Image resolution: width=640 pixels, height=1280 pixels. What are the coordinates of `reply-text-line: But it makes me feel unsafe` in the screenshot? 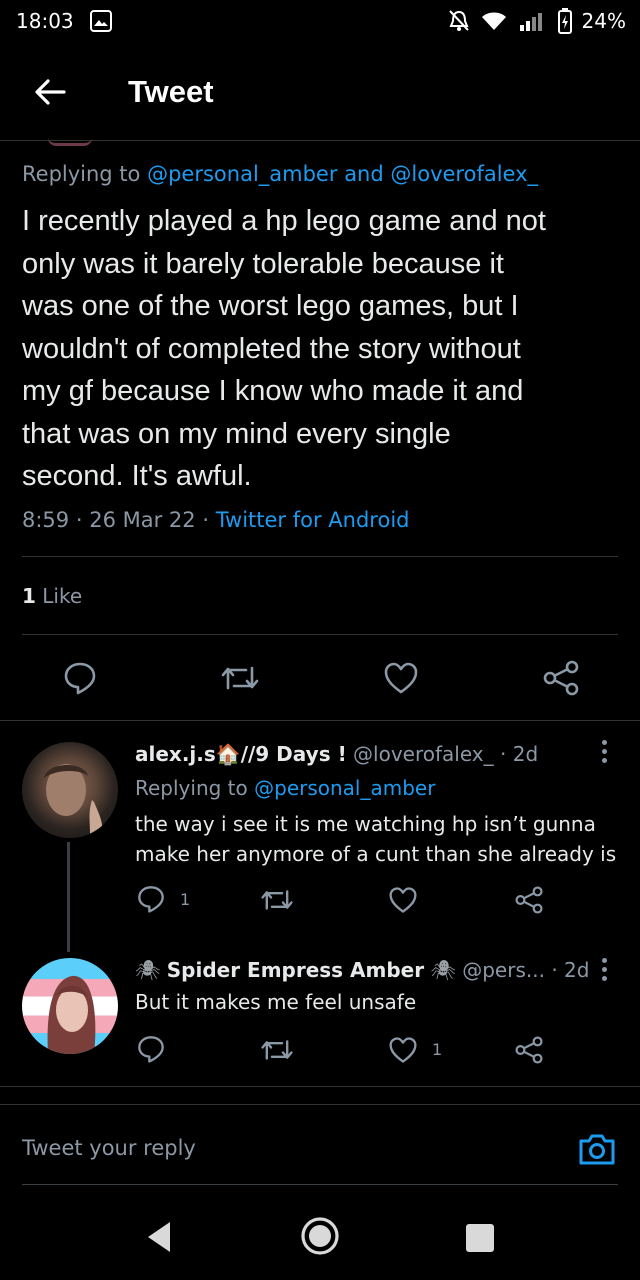 It's located at (276, 1002).